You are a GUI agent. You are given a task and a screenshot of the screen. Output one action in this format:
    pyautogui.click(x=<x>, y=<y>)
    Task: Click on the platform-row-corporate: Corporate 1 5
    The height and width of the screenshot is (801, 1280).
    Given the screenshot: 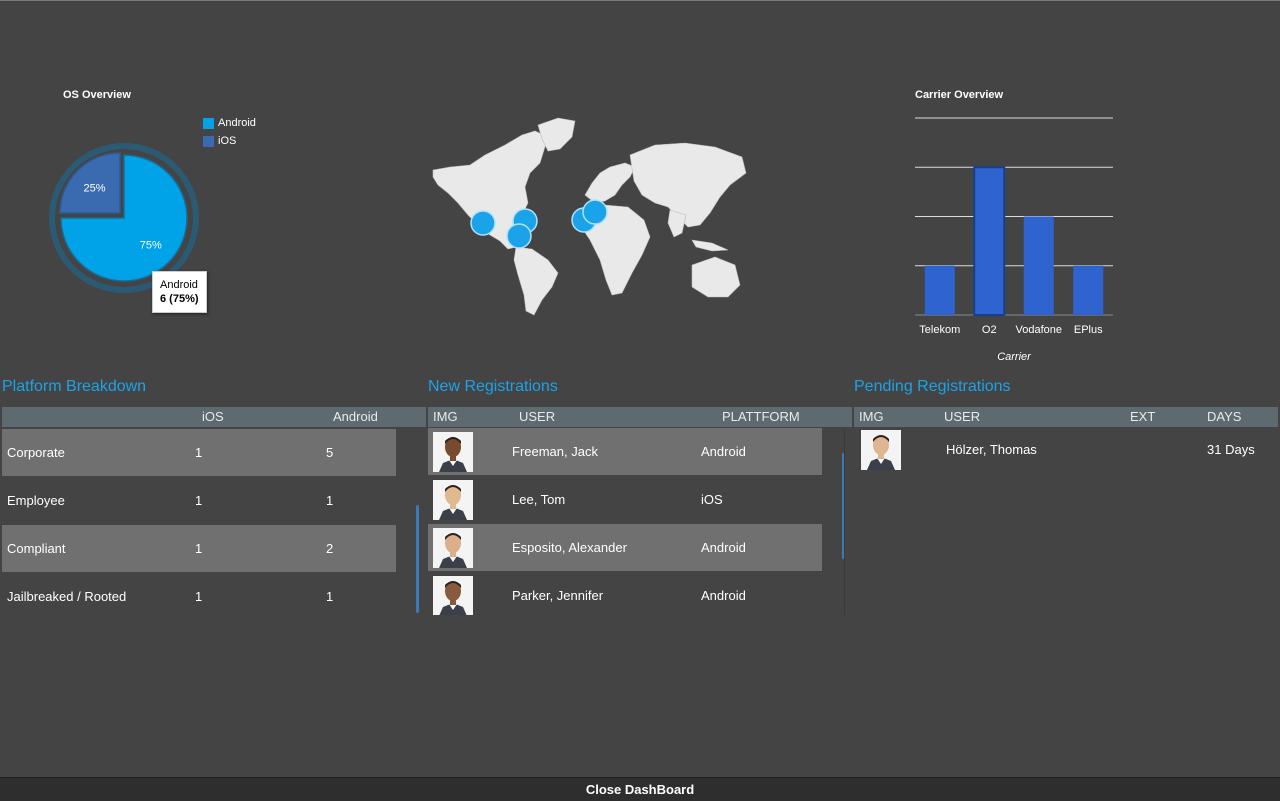 What is the action you would take?
    pyautogui.click(x=199, y=452)
    